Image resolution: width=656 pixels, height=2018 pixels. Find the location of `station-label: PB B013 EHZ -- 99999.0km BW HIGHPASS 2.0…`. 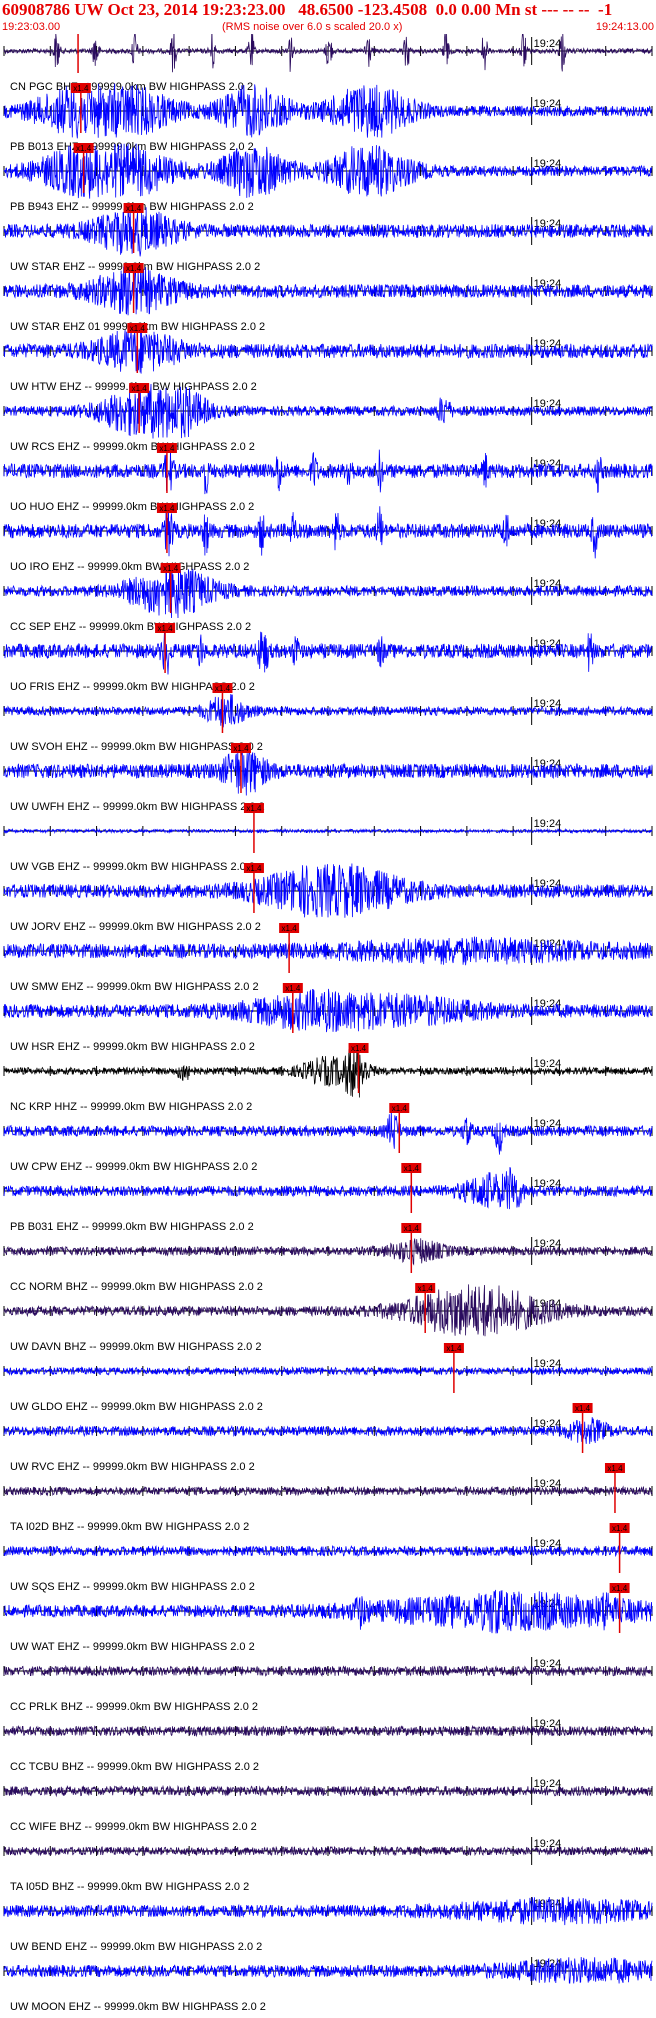

station-label: PB B013 EHZ -- 99999.0km BW HIGHPASS 2.0… is located at coordinates (132, 147).